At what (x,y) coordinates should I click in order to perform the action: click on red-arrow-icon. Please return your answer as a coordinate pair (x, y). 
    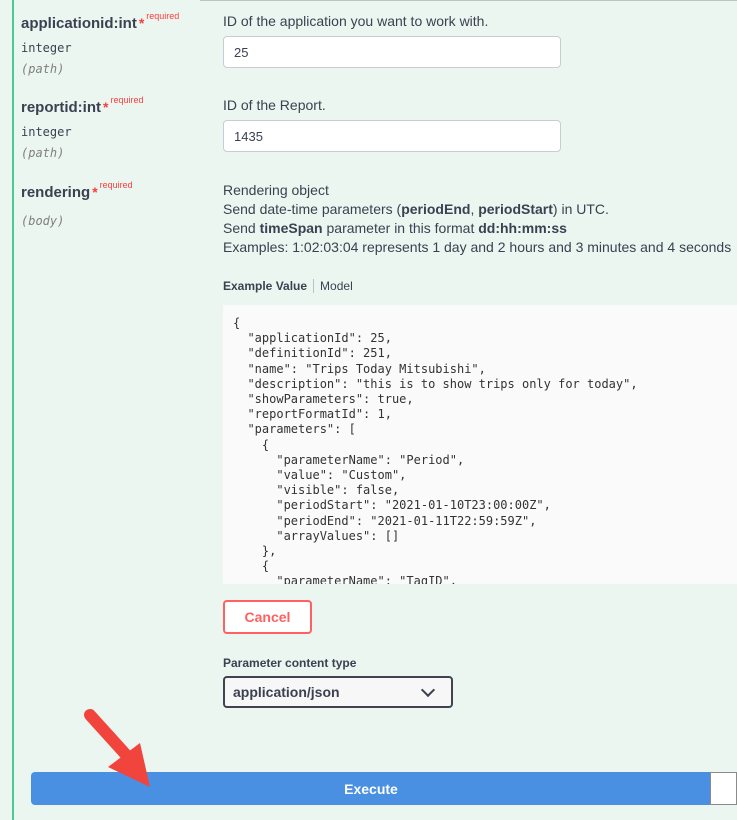
    Looking at the image, I should click on (117, 748).